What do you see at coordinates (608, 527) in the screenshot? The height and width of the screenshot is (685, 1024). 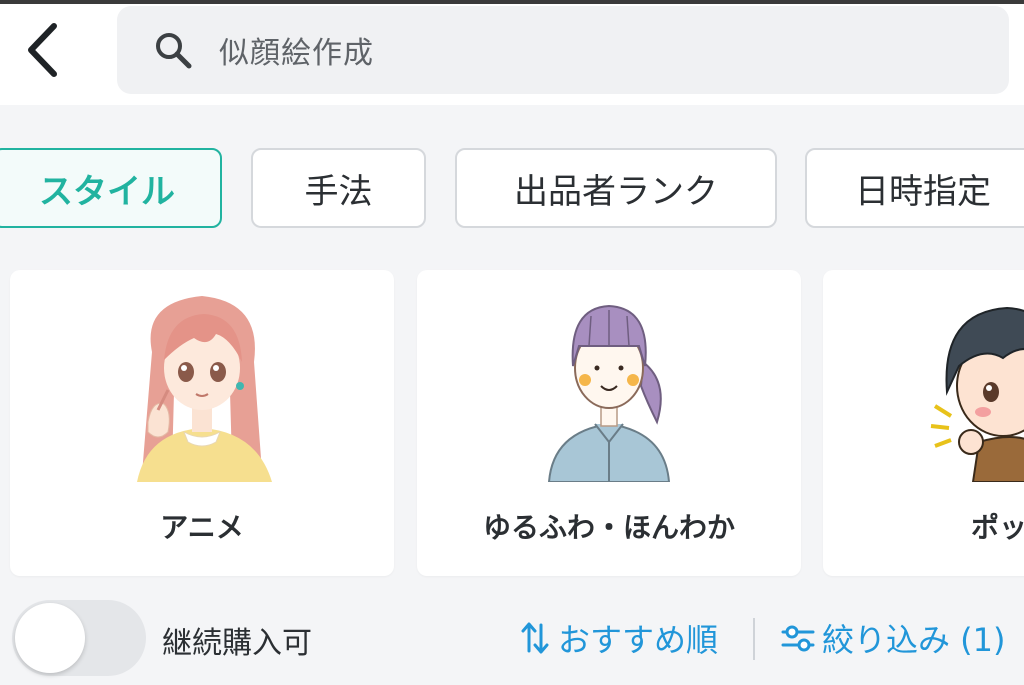 I see `style-card-label: ゆるふわ・ほんわか` at bounding box center [608, 527].